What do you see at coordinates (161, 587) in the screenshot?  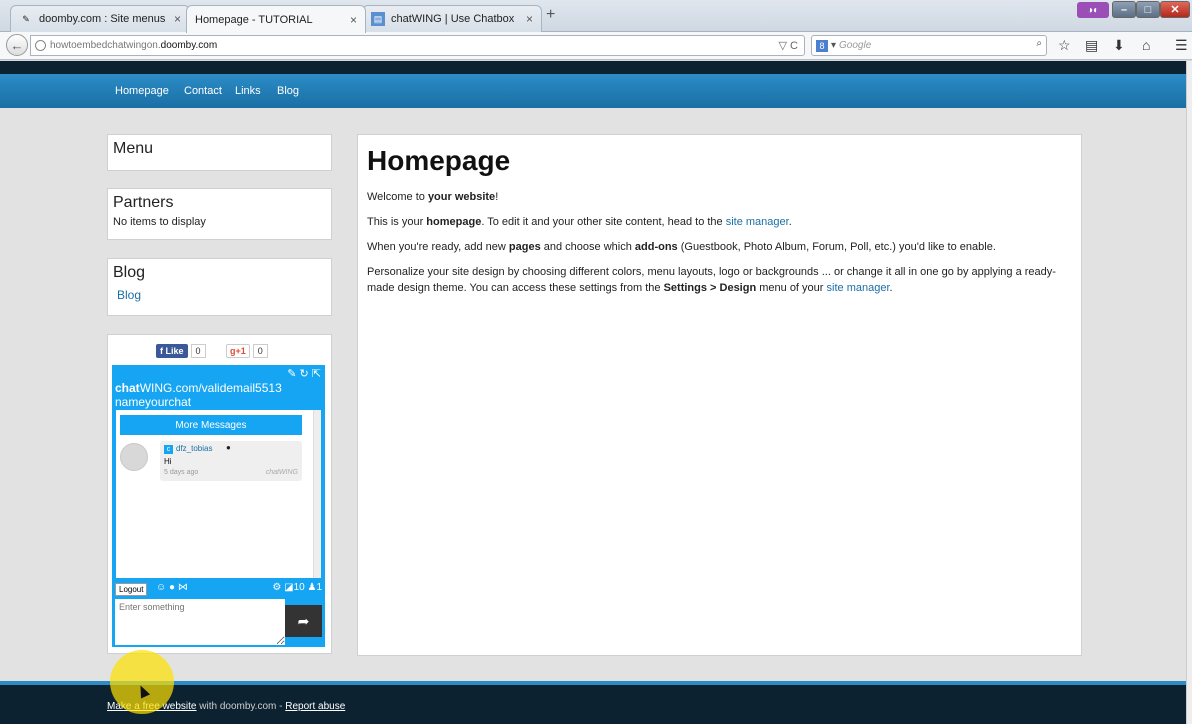 I see `emoticon-icon: ☺` at bounding box center [161, 587].